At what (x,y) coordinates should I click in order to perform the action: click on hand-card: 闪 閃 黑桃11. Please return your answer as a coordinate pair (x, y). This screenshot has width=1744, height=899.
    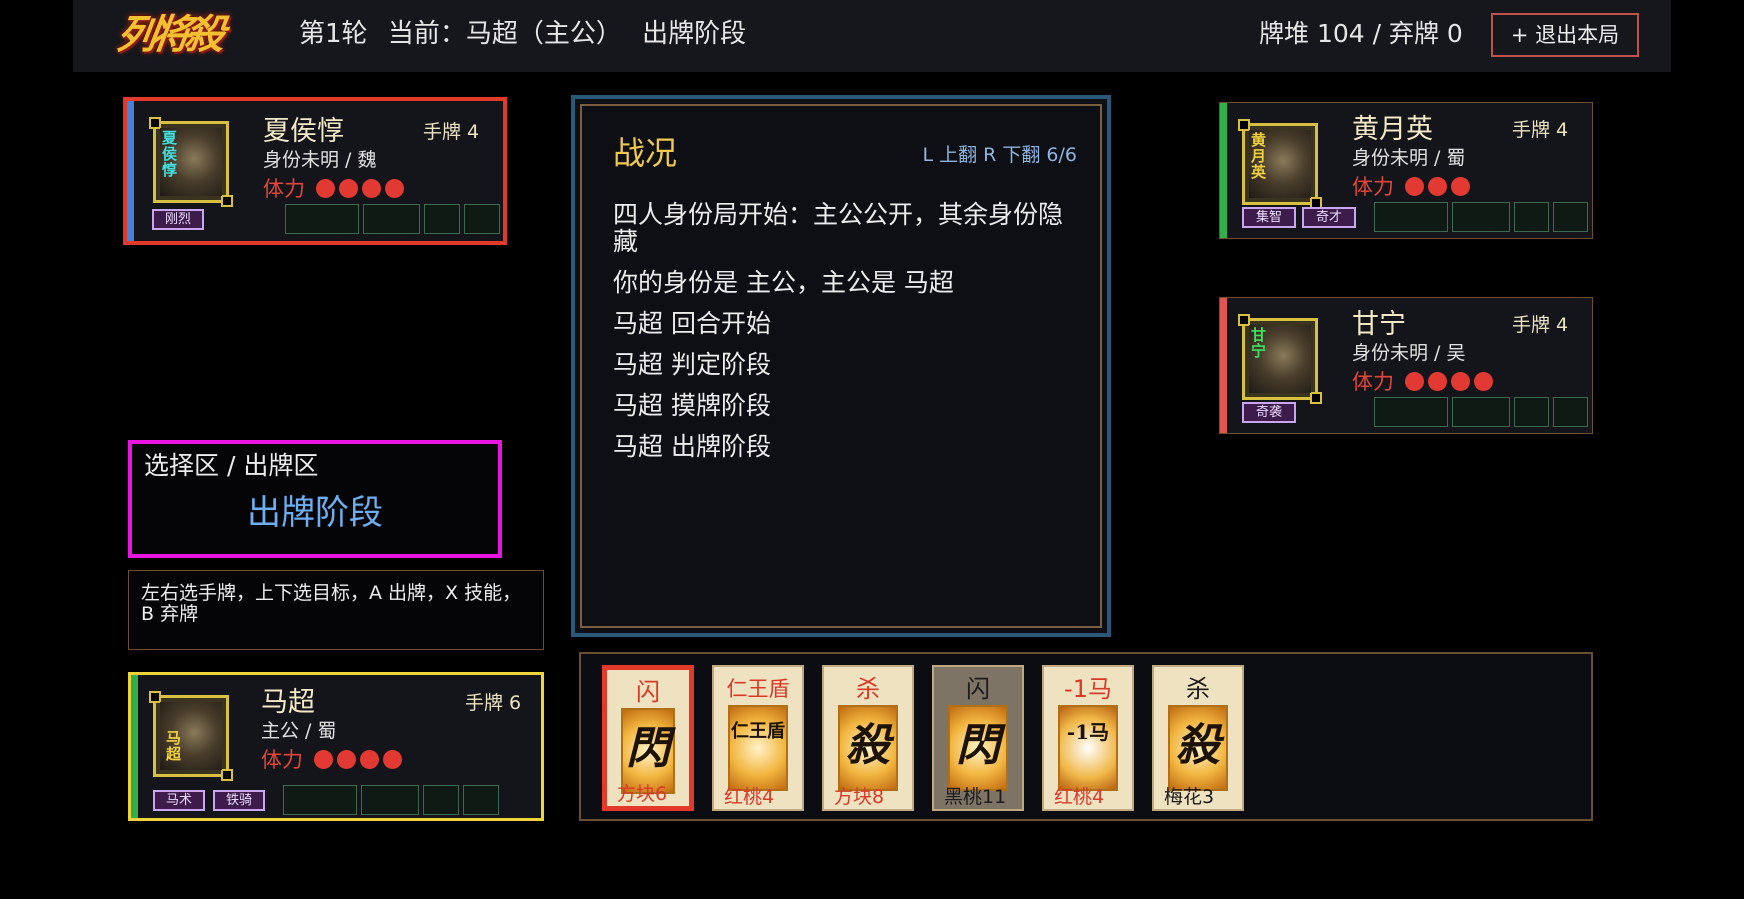
    Looking at the image, I should click on (978, 738).